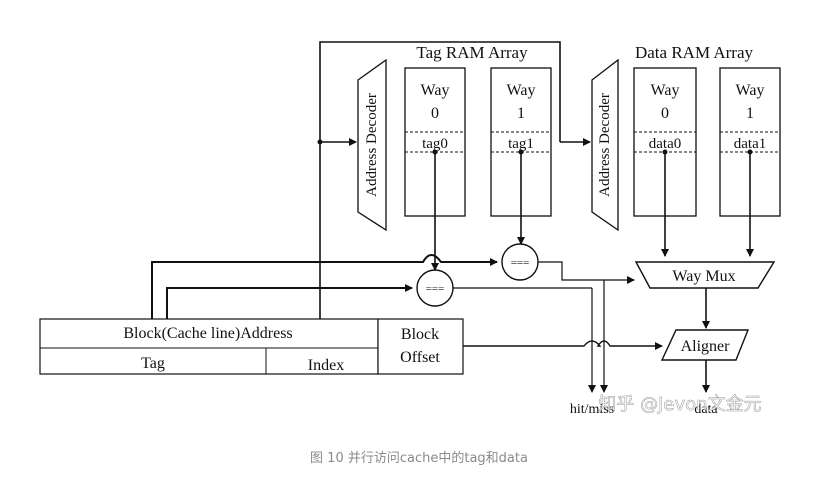  What do you see at coordinates (544, 327) in the screenshot?
I see `compare-result-lines` at bounding box center [544, 327].